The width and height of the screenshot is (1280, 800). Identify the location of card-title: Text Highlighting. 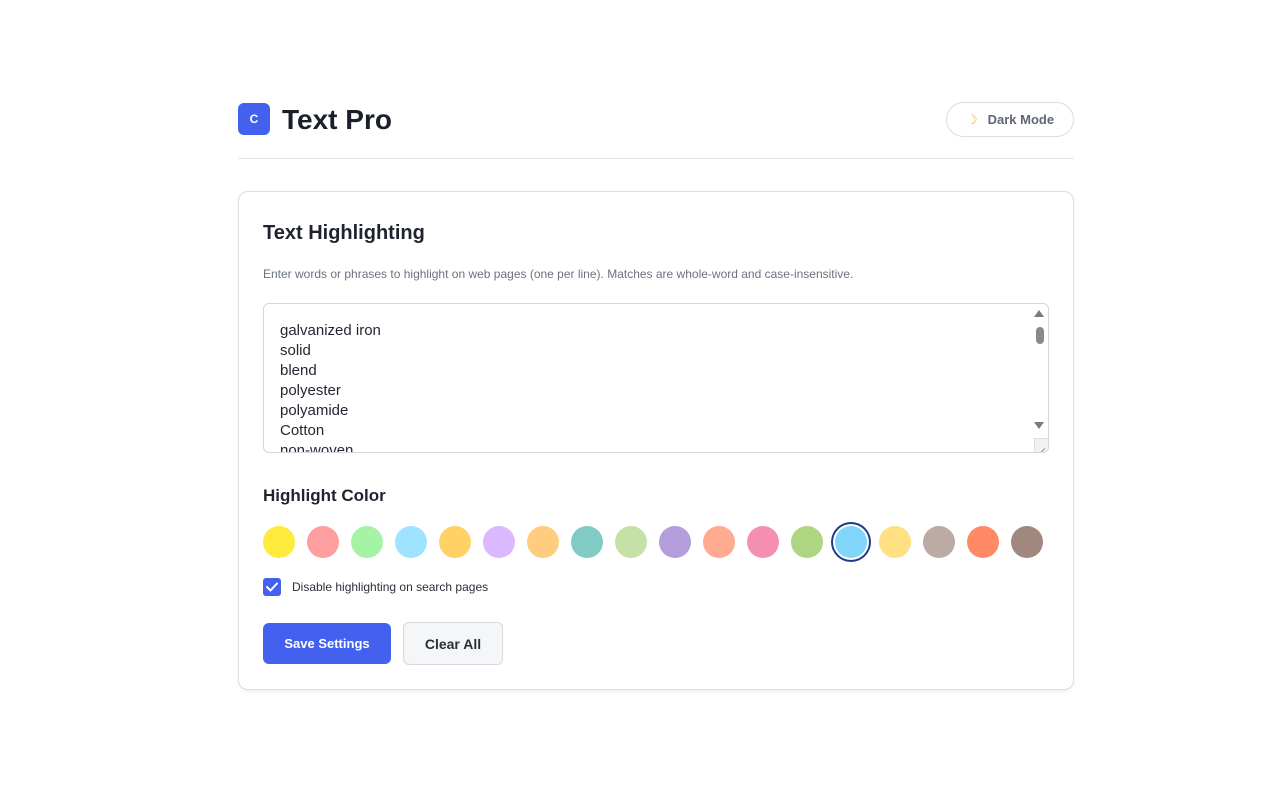
(344, 233).